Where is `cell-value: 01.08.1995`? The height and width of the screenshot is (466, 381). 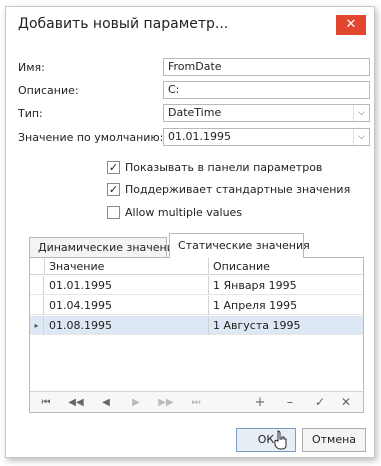
cell-value: 01.08.1995 is located at coordinates (78, 325).